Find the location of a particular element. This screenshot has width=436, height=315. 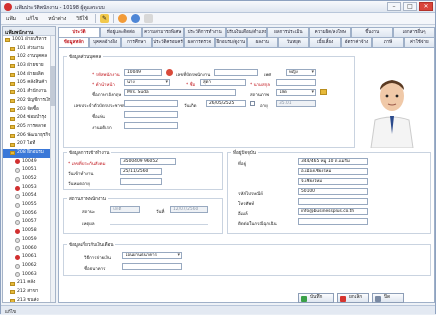

tree-node: 10055 is located at coordinates (29, 205).